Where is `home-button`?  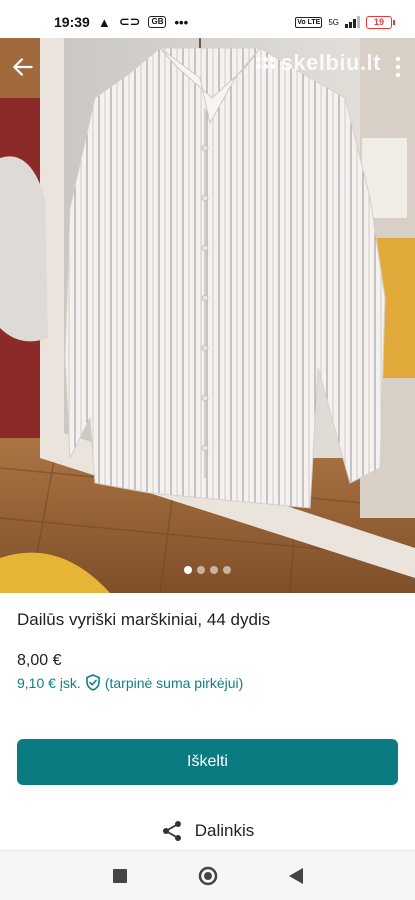 home-button is located at coordinates (208, 876).